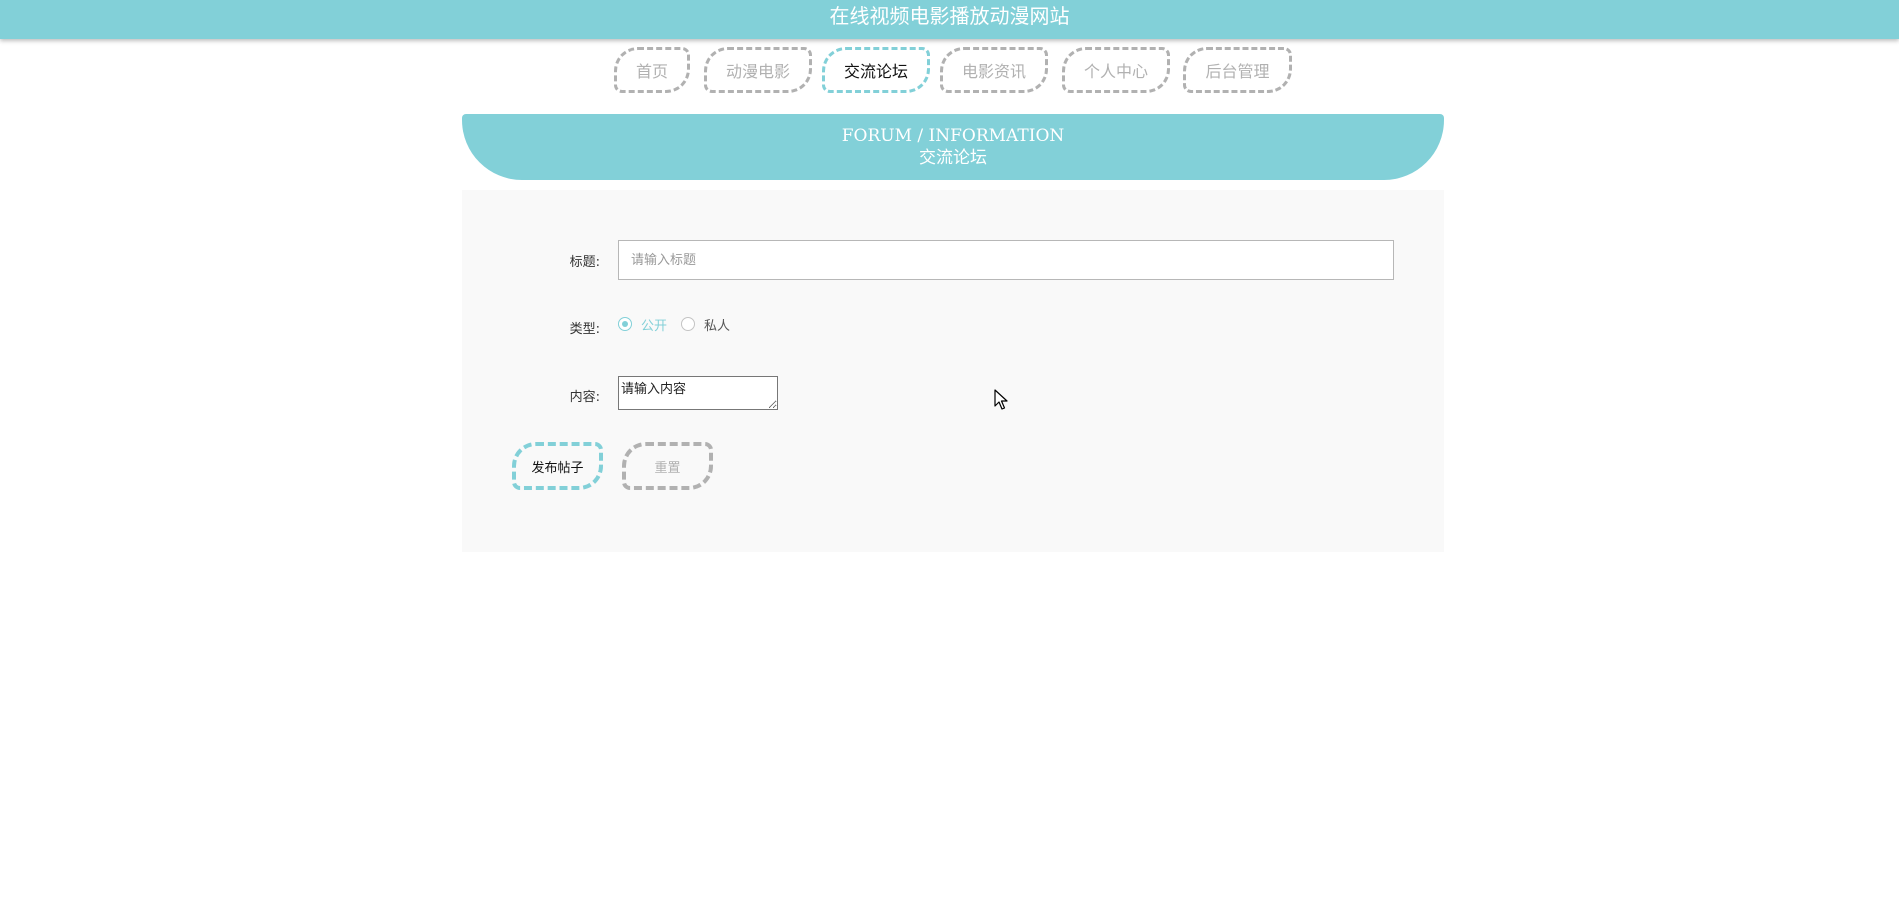 The width and height of the screenshot is (1899, 917). I want to click on nav-item-forum: 交流论坛, so click(876, 70).